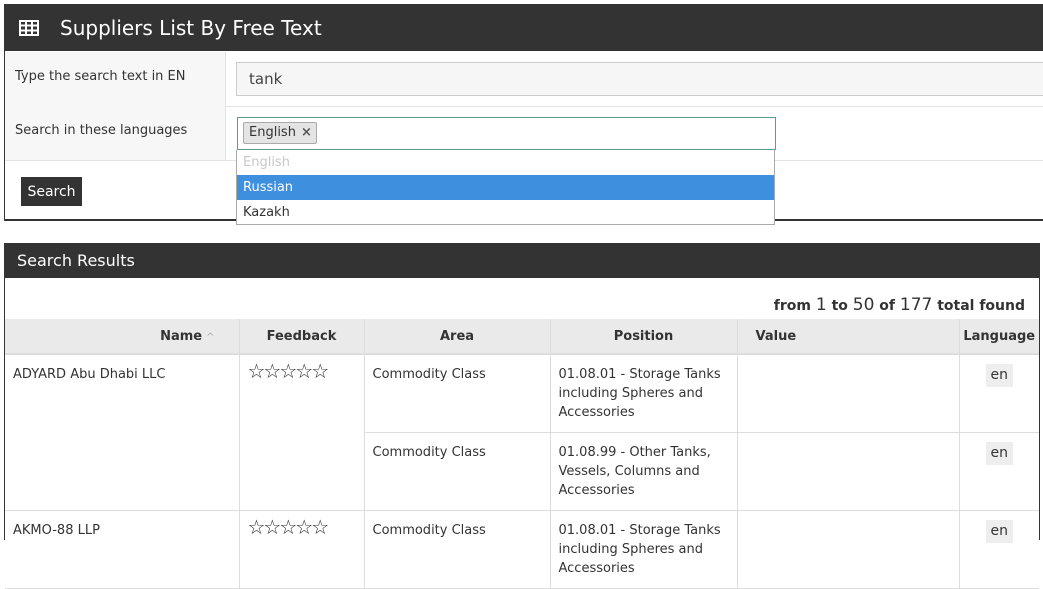 This screenshot has width=1043, height=589. What do you see at coordinates (999, 337) in the screenshot?
I see `column-language: Language` at bounding box center [999, 337].